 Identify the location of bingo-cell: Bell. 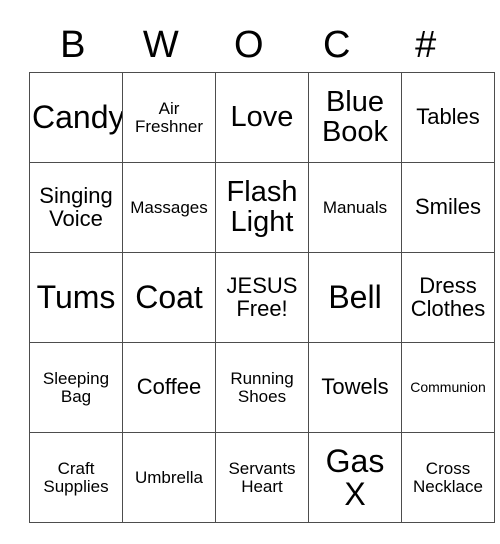
(355, 297).